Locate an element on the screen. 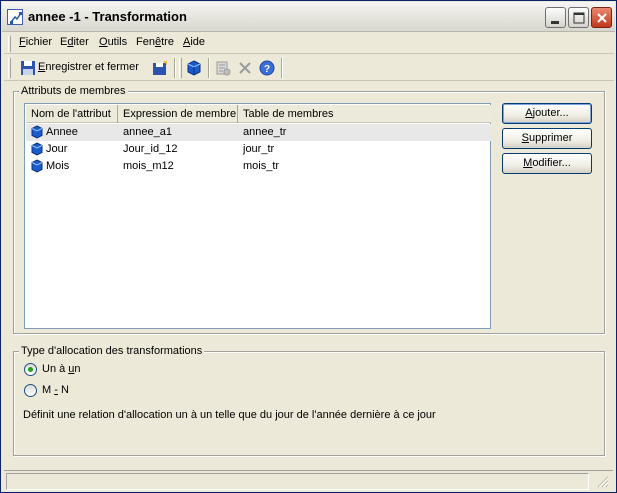  app-icon is located at coordinates (15, 17).